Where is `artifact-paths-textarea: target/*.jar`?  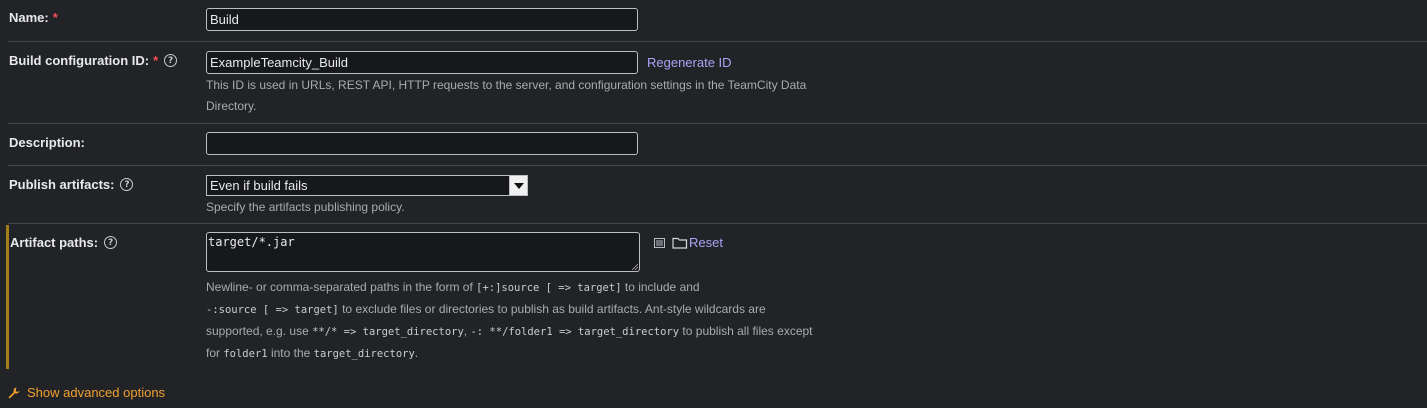 artifact-paths-textarea: target/*.jar is located at coordinates (423, 252).